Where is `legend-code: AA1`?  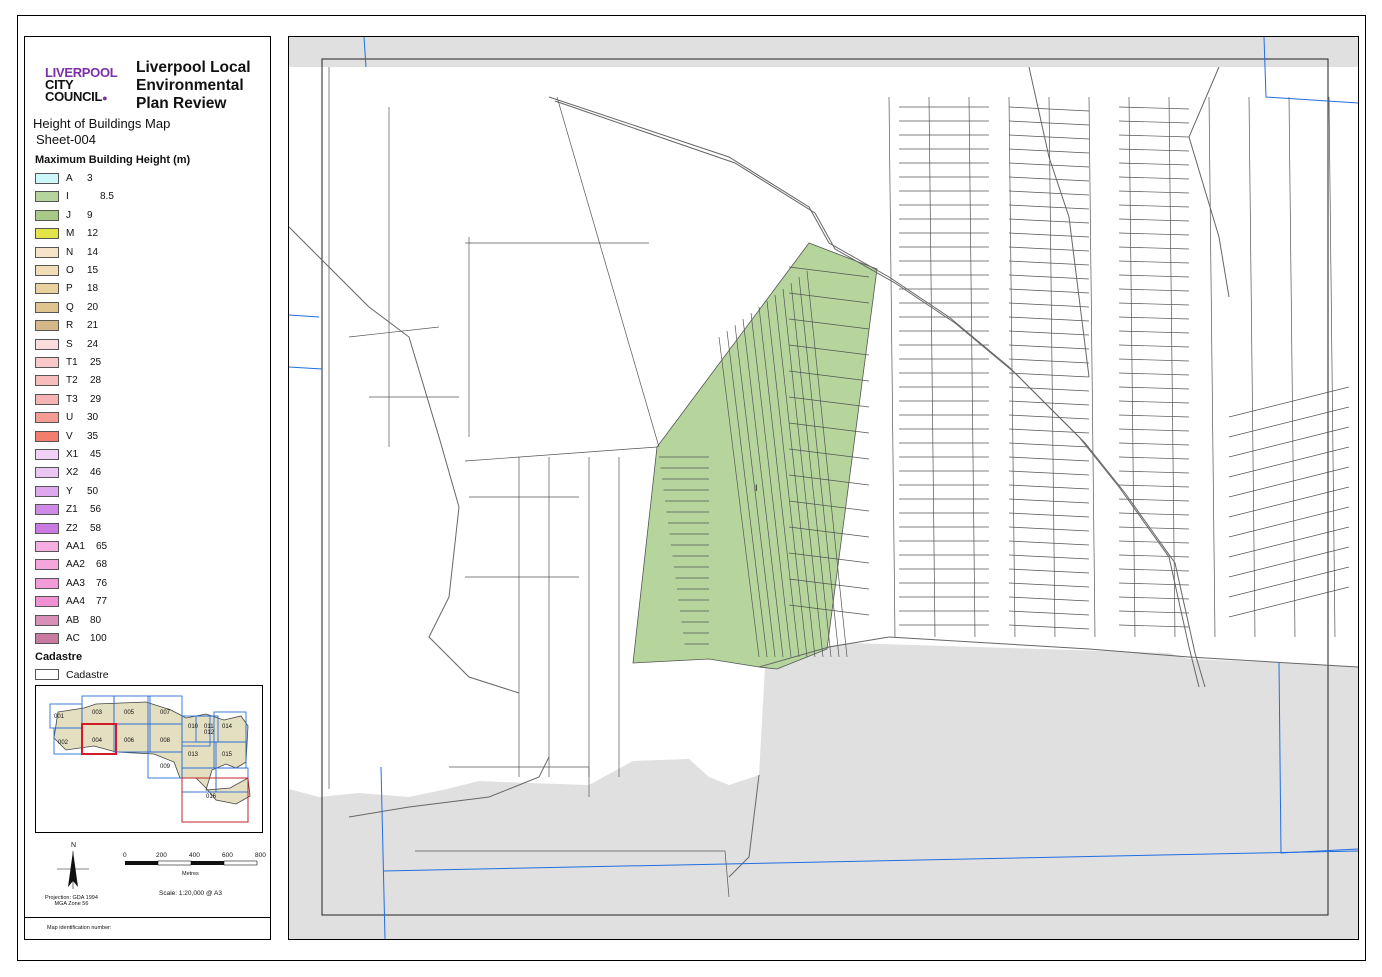
legend-code: AA1 is located at coordinates (75, 546).